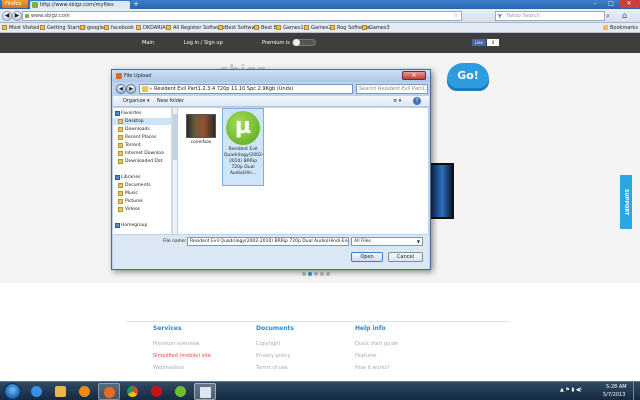 The height and width of the screenshot is (400, 640). I want to click on bookmark-item: Best B, so click(265, 28).